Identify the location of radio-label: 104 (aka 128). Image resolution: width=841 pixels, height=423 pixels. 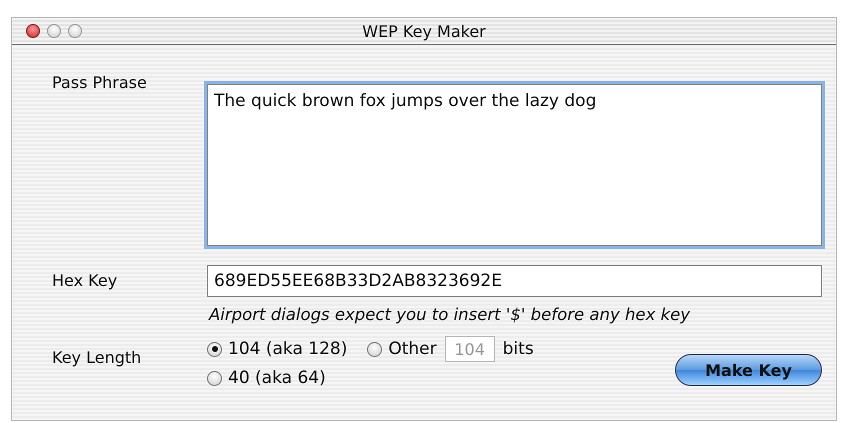
(288, 349).